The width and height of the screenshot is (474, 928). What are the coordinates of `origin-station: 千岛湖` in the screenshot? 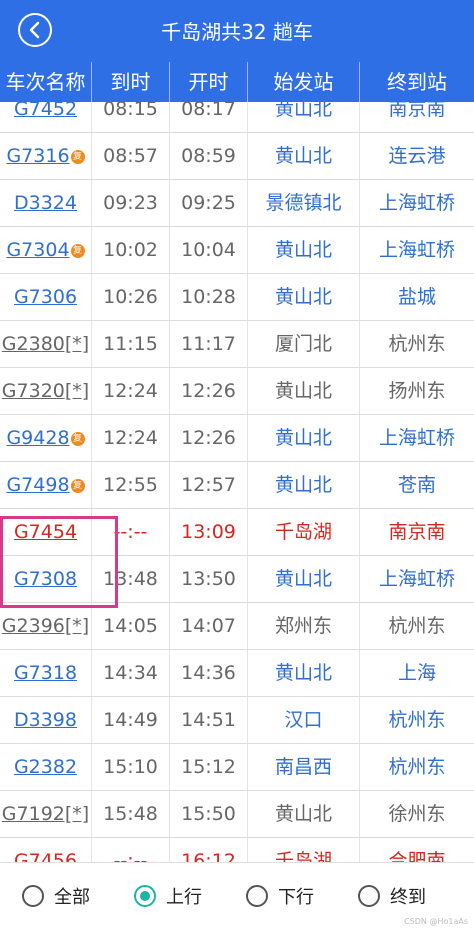 It's located at (304, 850).